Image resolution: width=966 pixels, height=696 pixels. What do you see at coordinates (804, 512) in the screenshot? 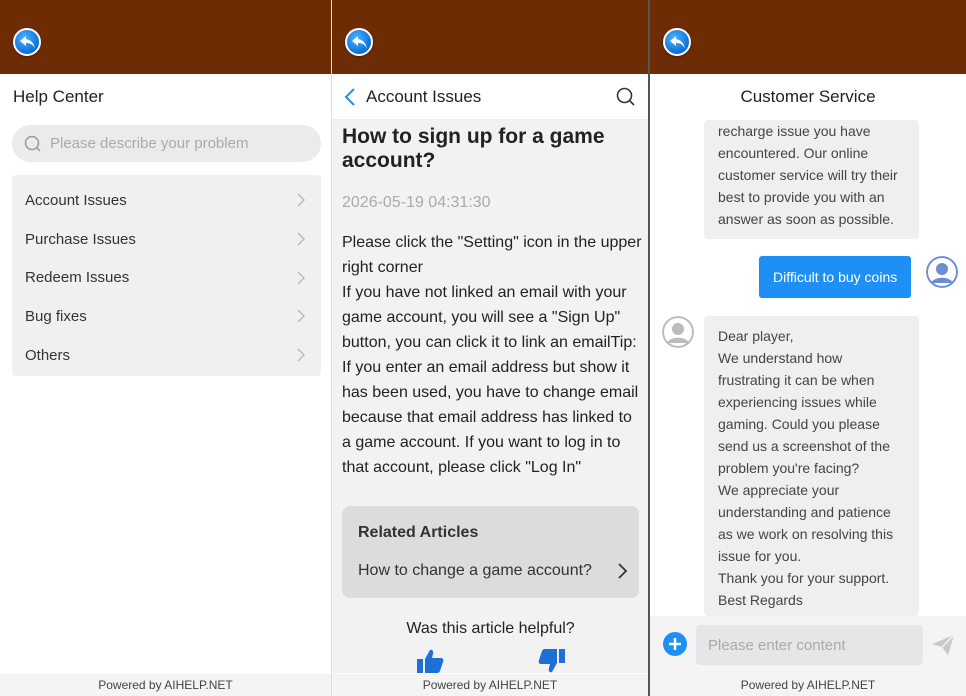
I see `message-line: understanding and patience` at bounding box center [804, 512].